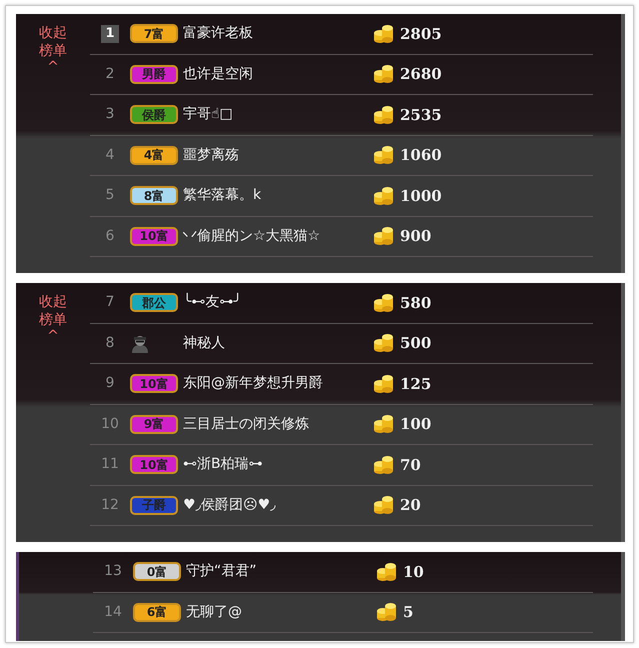  Describe the element at coordinates (157, 572) in the screenshot. I see `rank-badge: 0富` at that location.